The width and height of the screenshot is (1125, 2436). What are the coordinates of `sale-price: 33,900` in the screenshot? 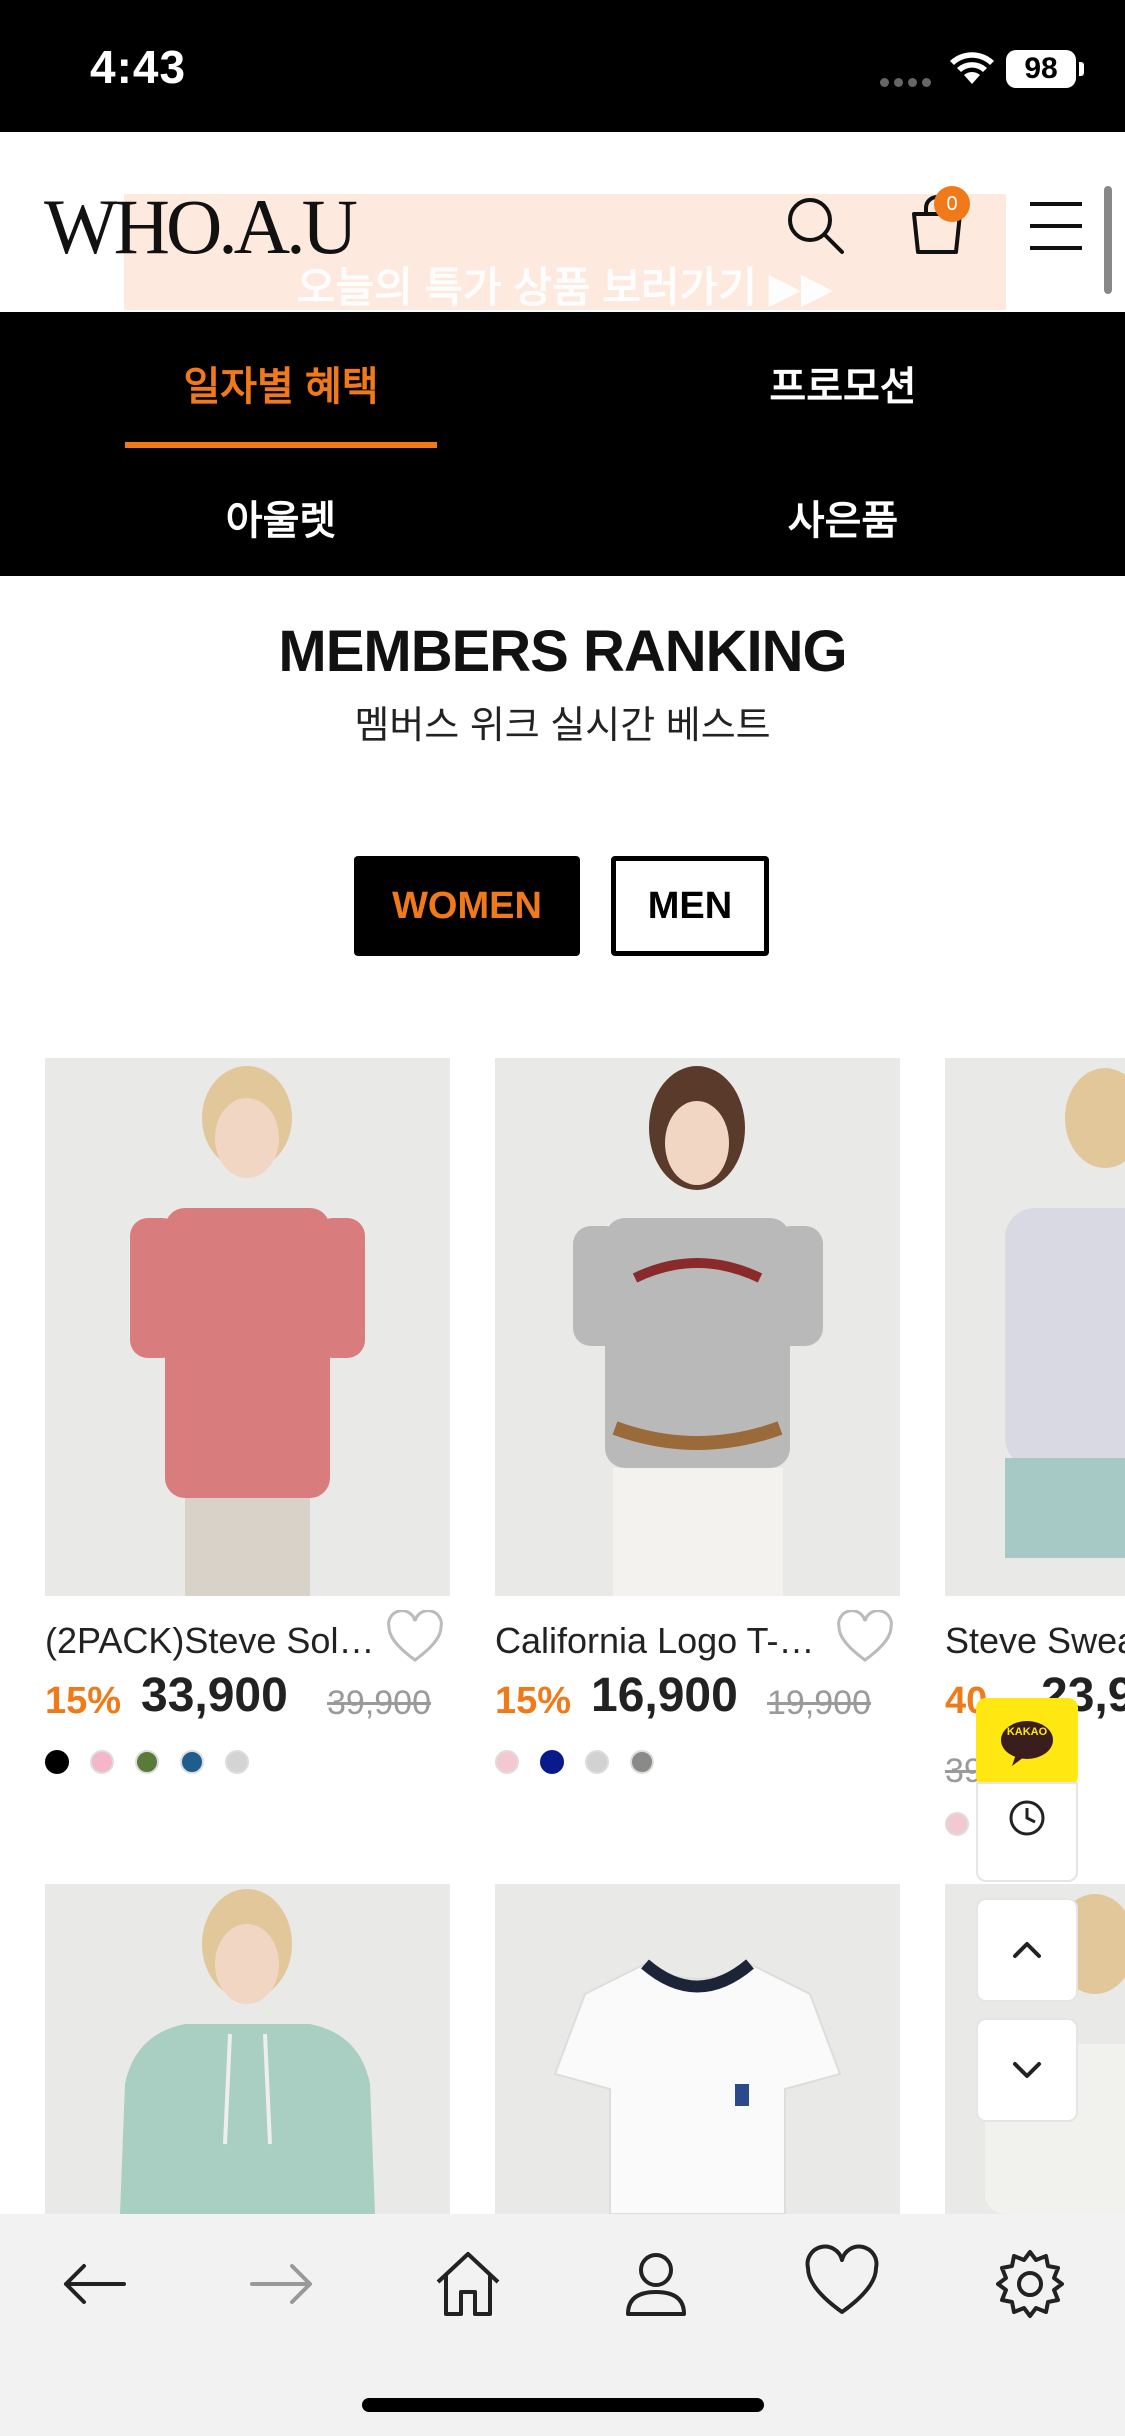 It's located at (214, 1695).